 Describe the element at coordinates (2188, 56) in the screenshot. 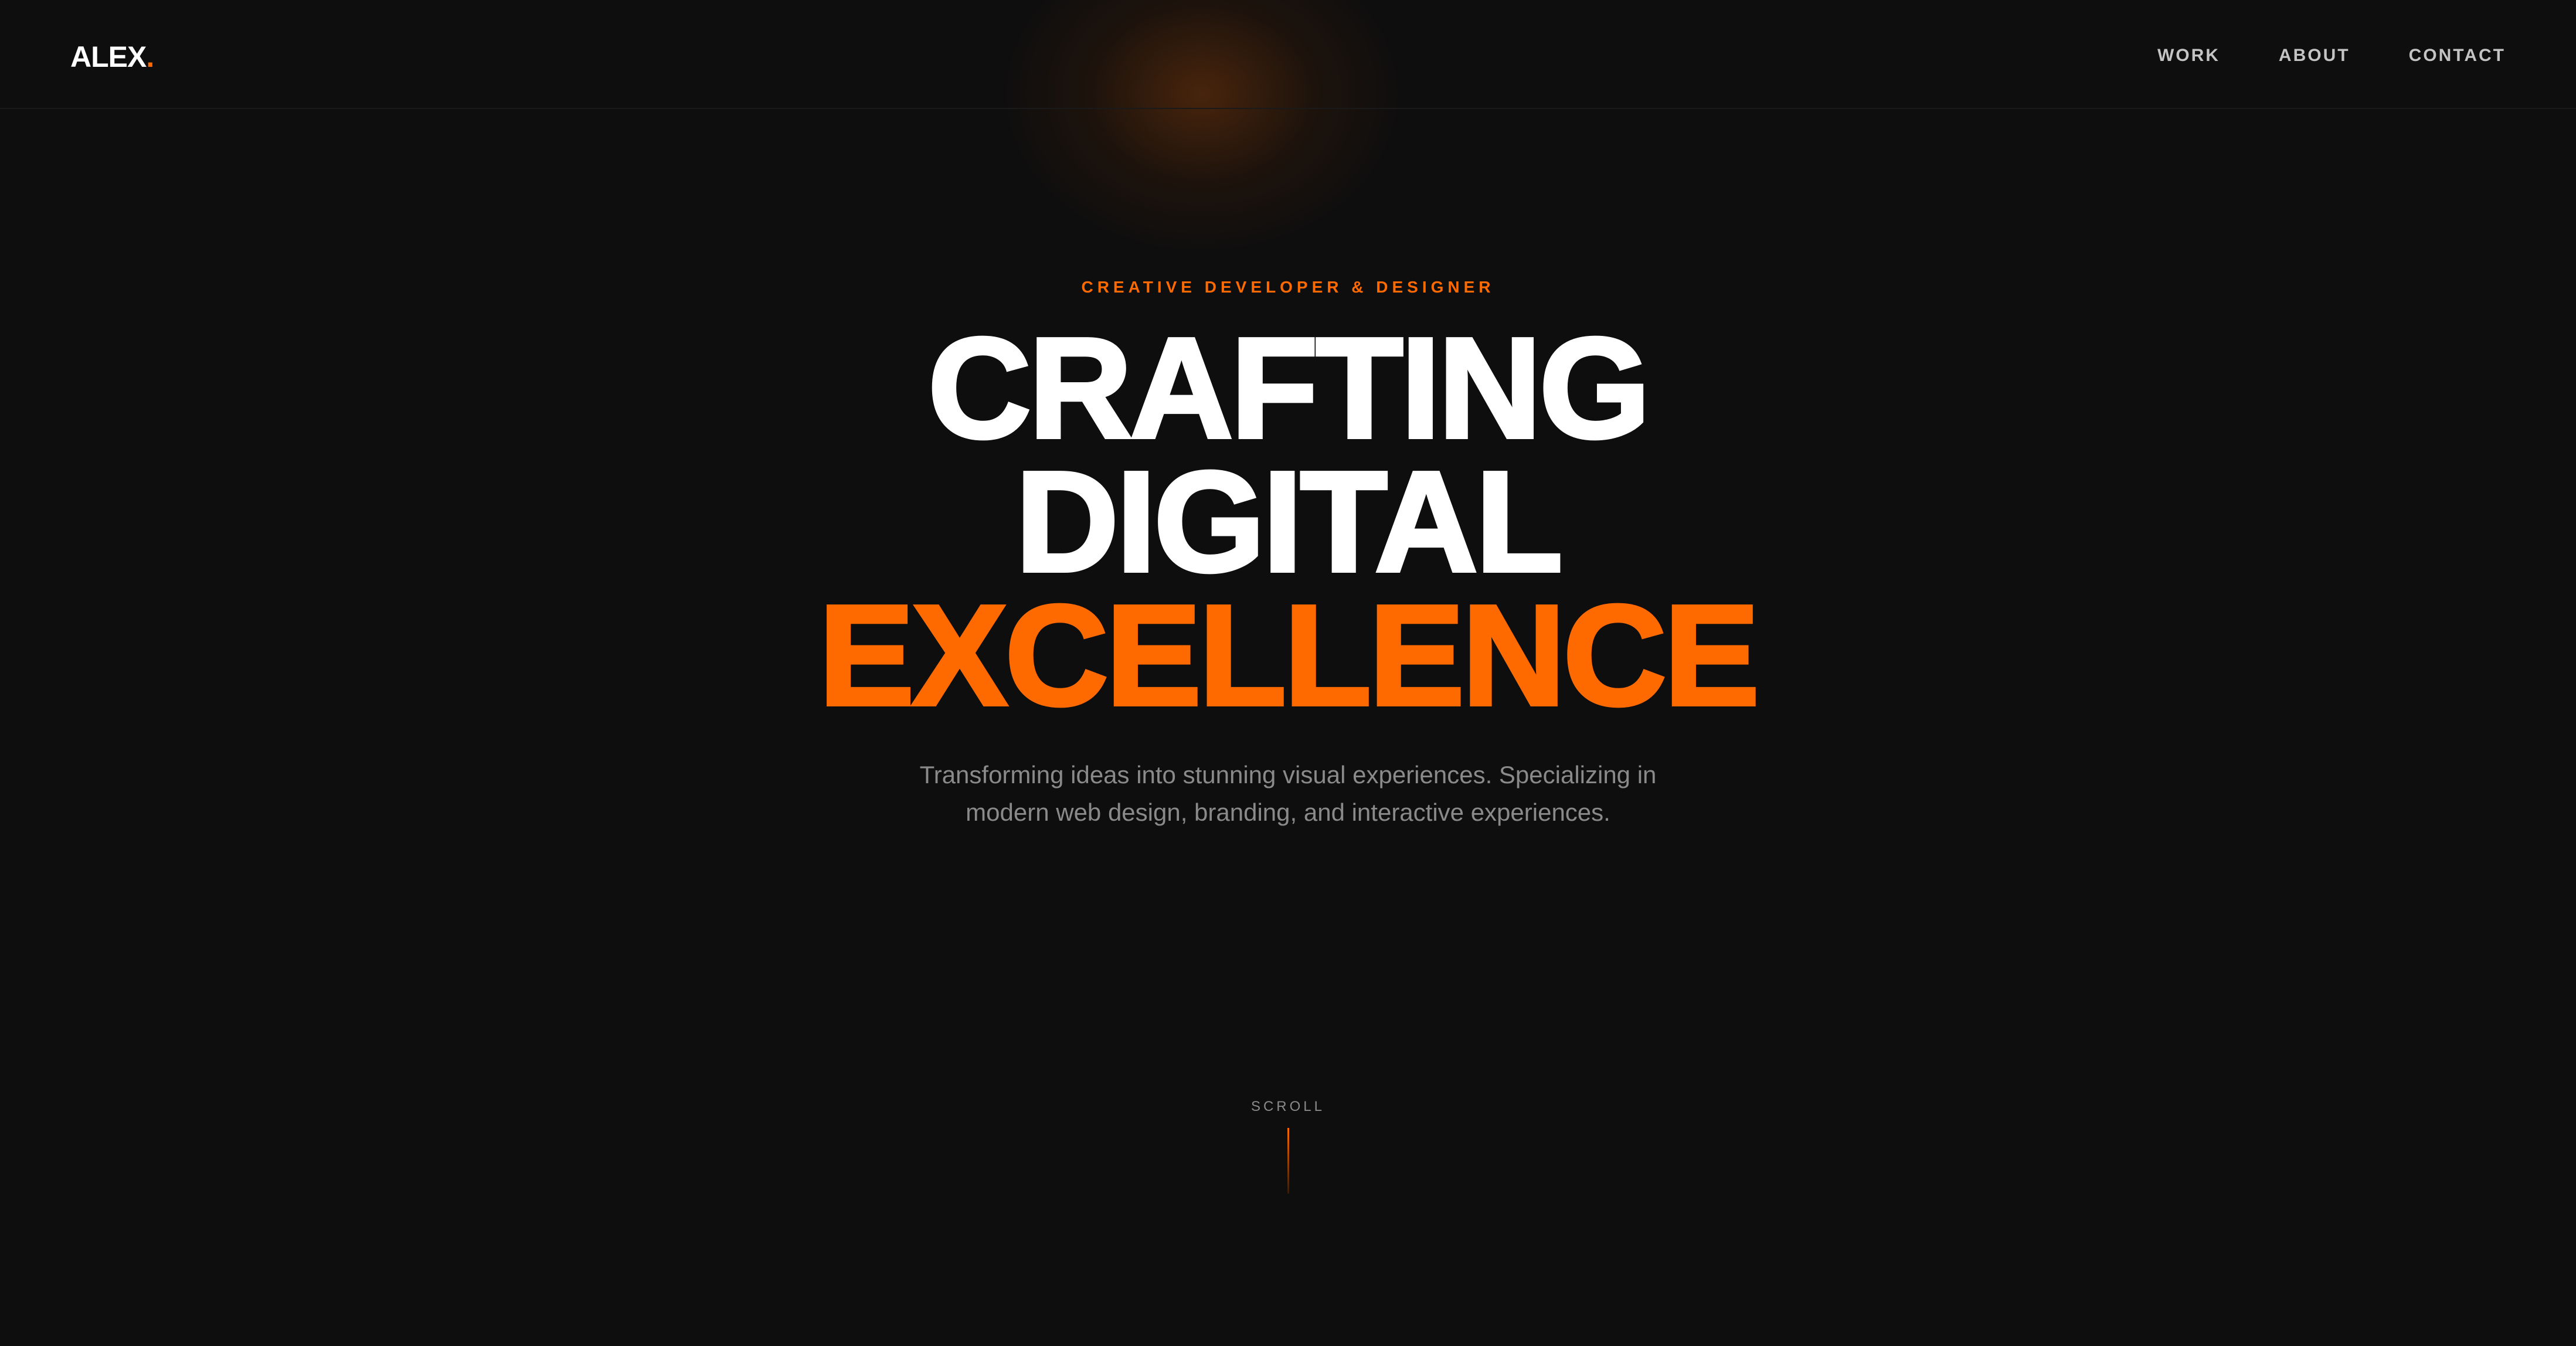

I see `nav-link-work: WORK` at that location.